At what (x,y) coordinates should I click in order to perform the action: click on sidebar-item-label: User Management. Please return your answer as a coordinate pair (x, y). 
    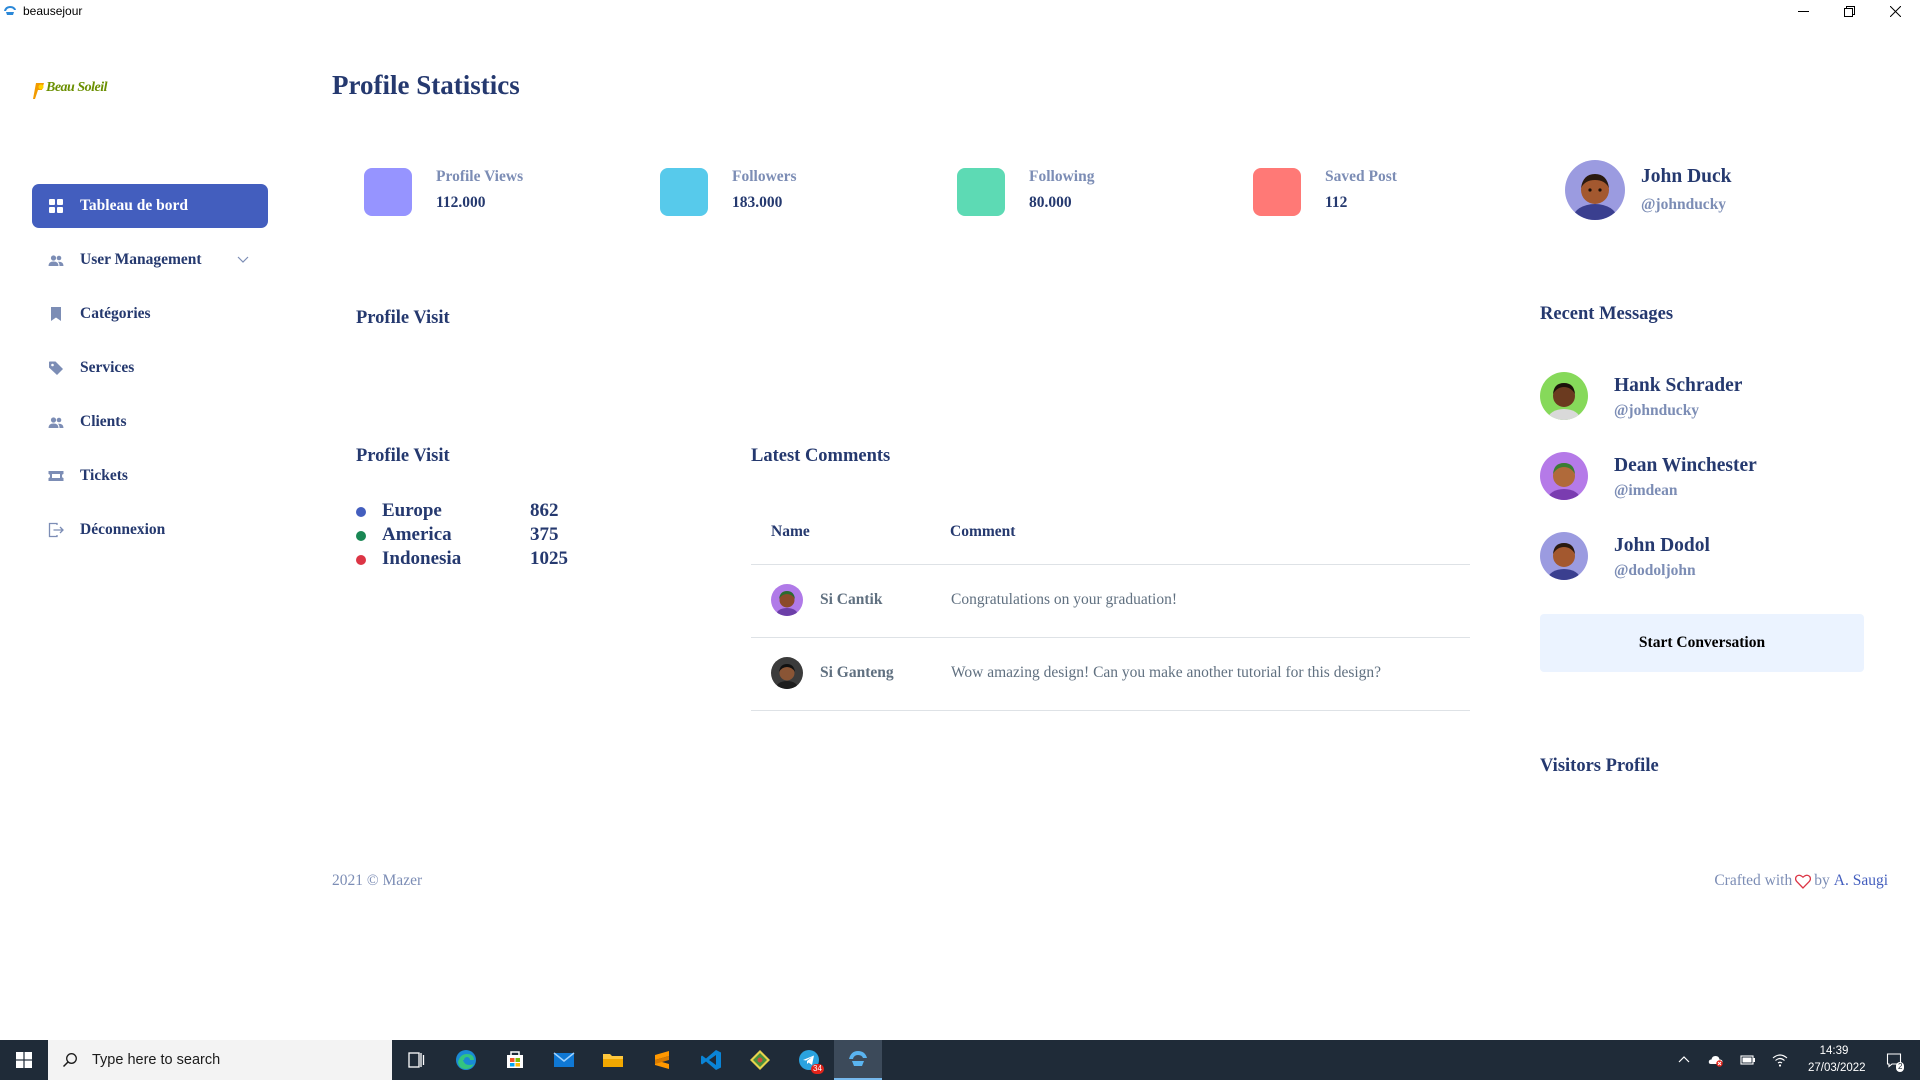
    Looking at the image, I should click on (141, 259).